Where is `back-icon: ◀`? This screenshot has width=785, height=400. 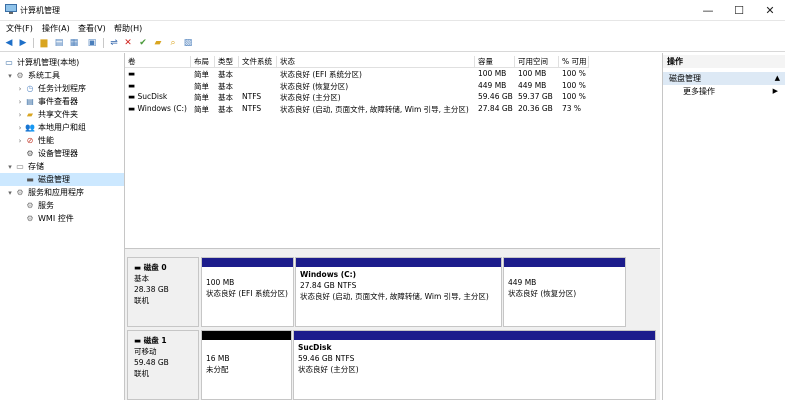 back-icon: ◀ is located at coordinates (9, 43).